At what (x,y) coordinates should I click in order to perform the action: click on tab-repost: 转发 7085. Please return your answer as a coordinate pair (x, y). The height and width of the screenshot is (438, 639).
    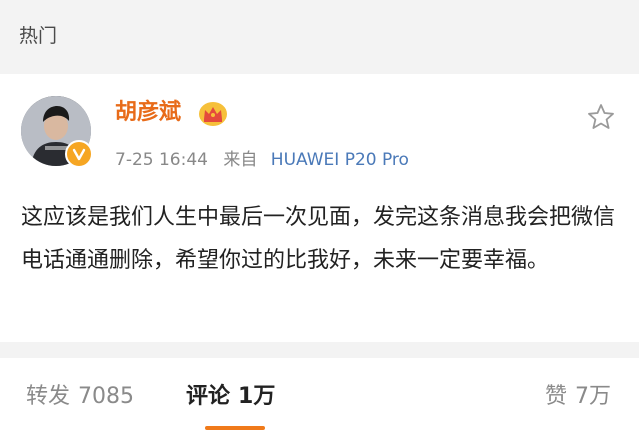
    Looking at the image, I should click on (80, 397).